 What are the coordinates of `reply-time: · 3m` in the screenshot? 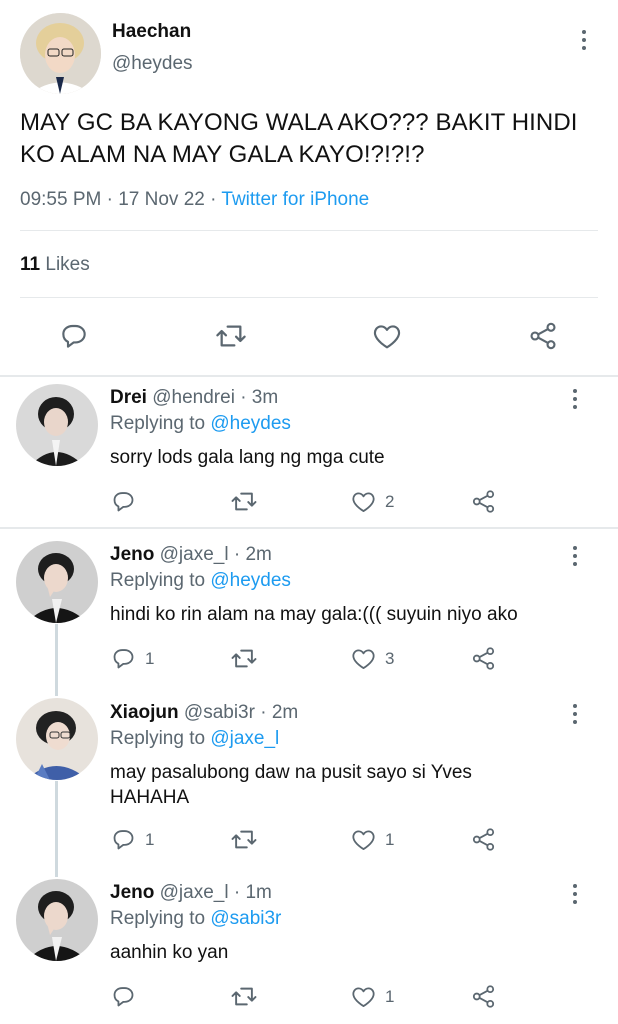 It's located at (259, 397).